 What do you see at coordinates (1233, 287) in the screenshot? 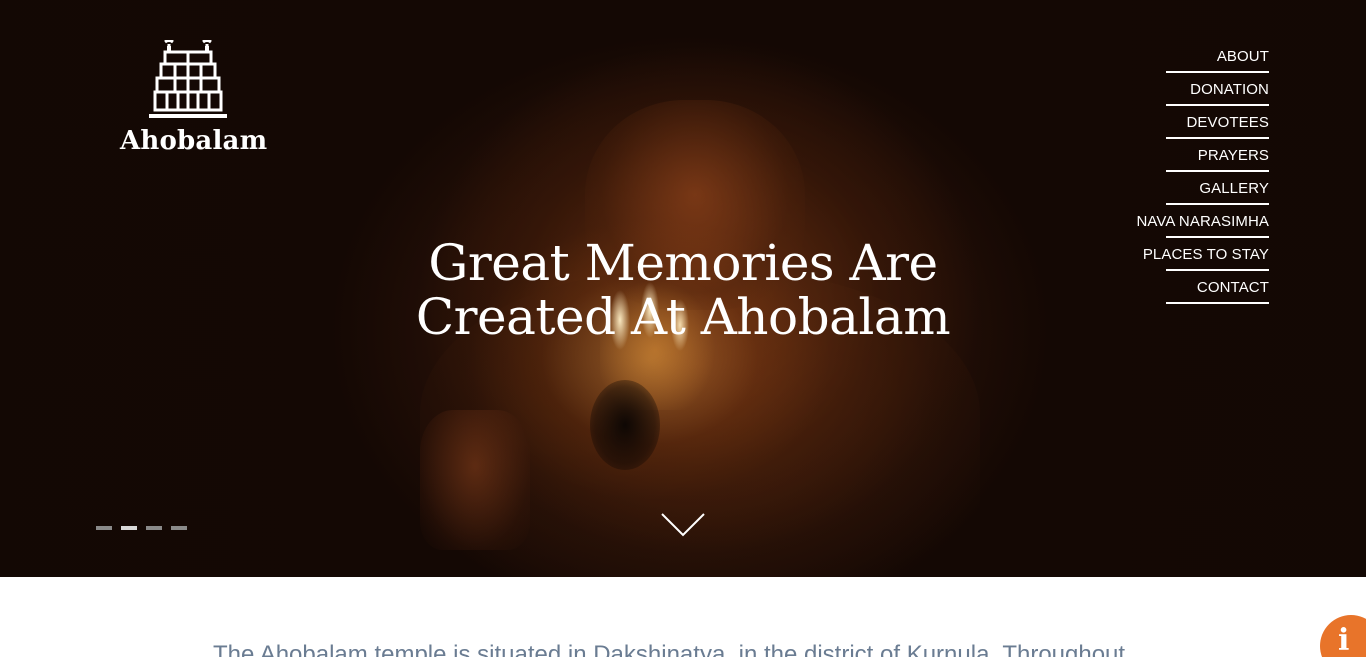
I see `nav-link-contact: CONTACT` at bounding box center [1233, 287].